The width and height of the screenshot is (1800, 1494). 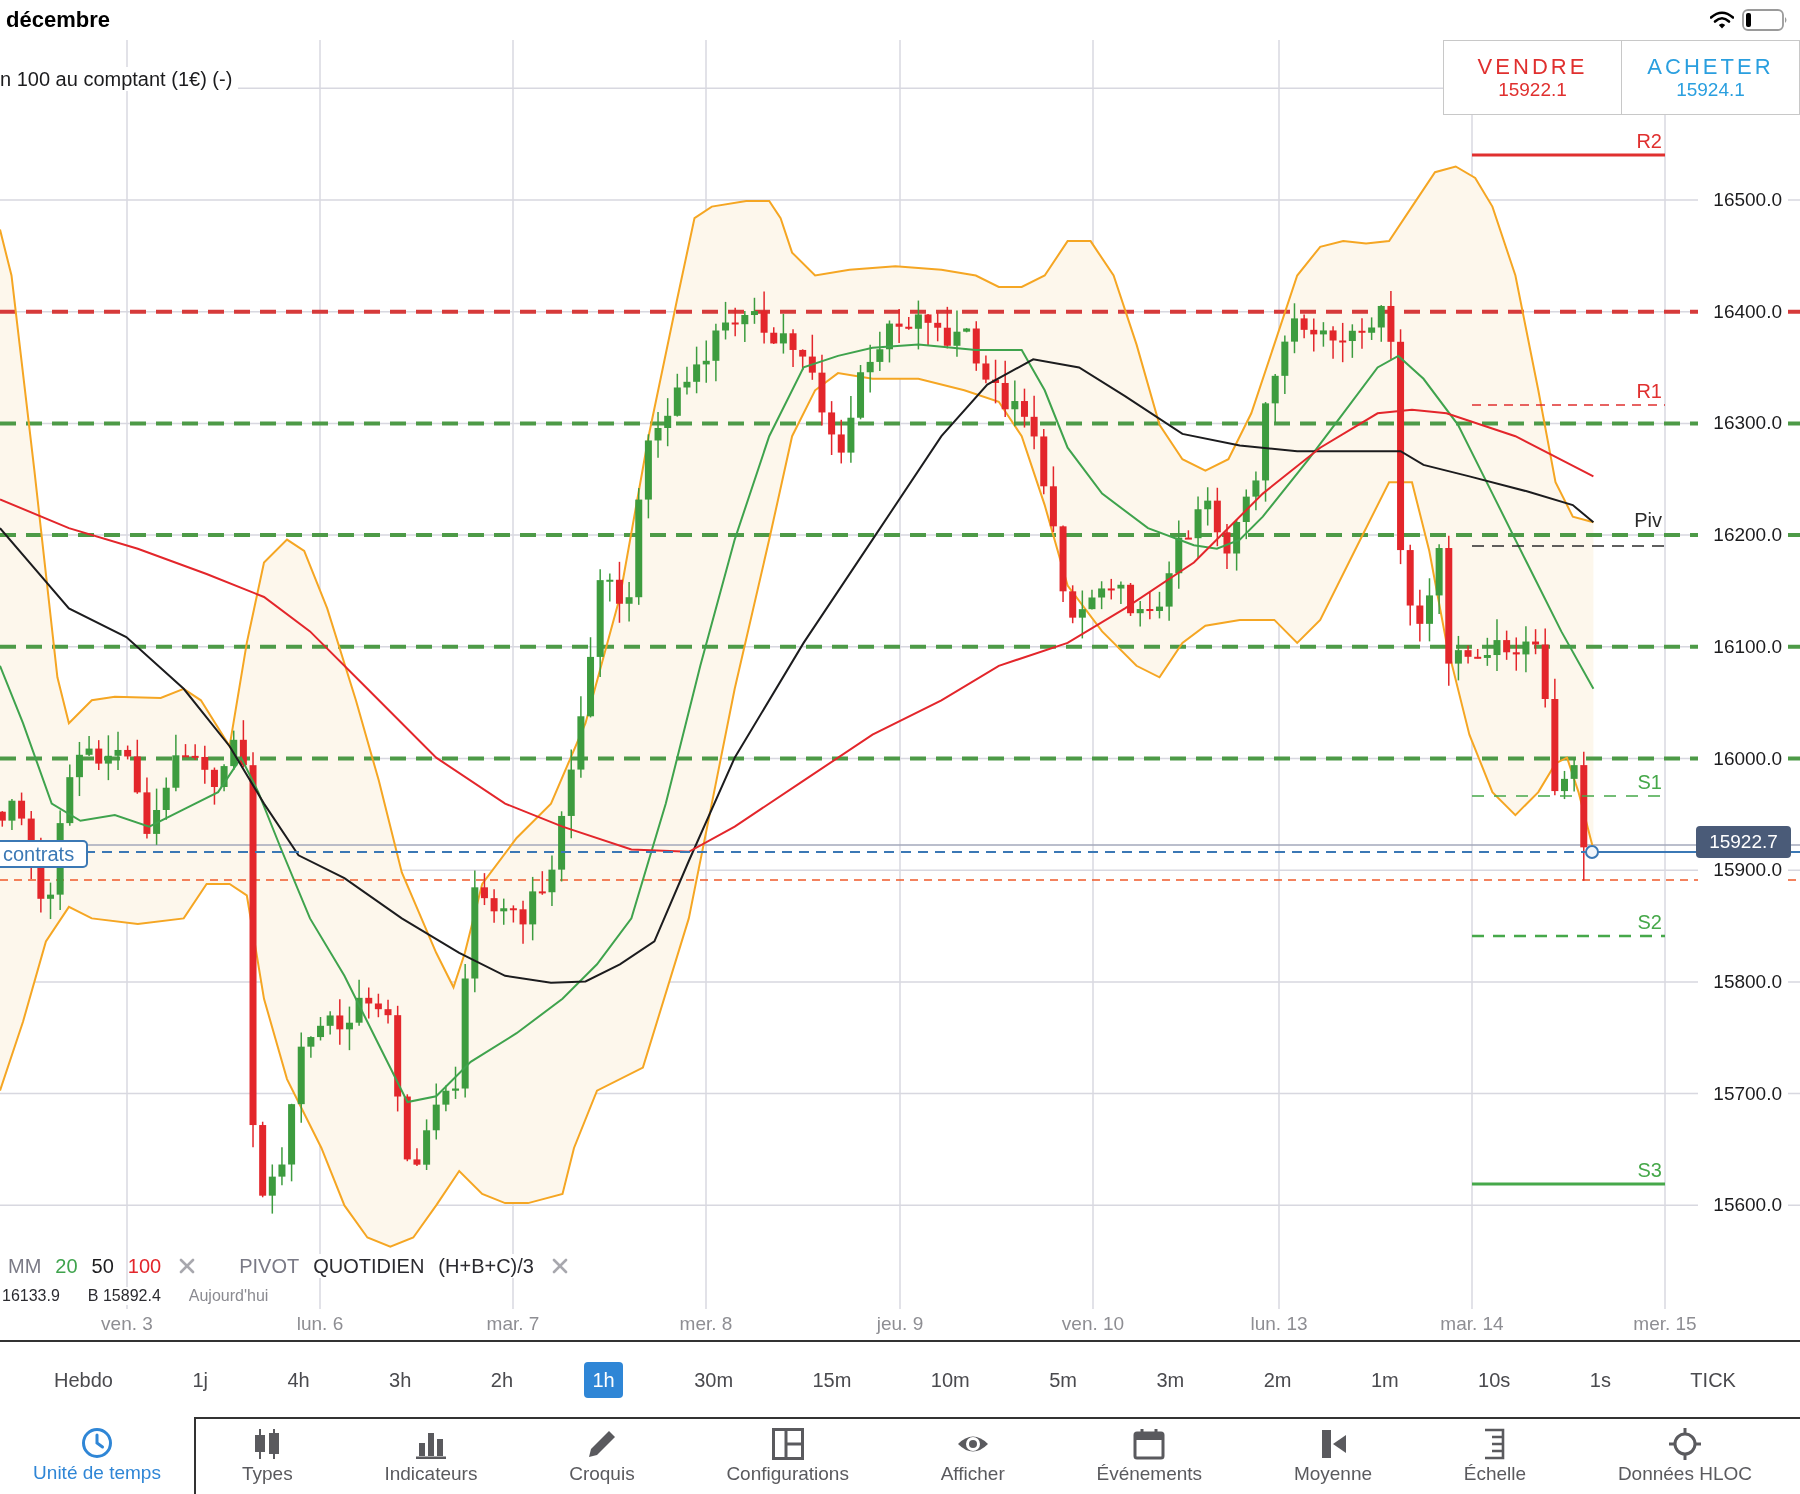 I want to click on toolbar-button: Afficher, so click(x=972, y=1456).